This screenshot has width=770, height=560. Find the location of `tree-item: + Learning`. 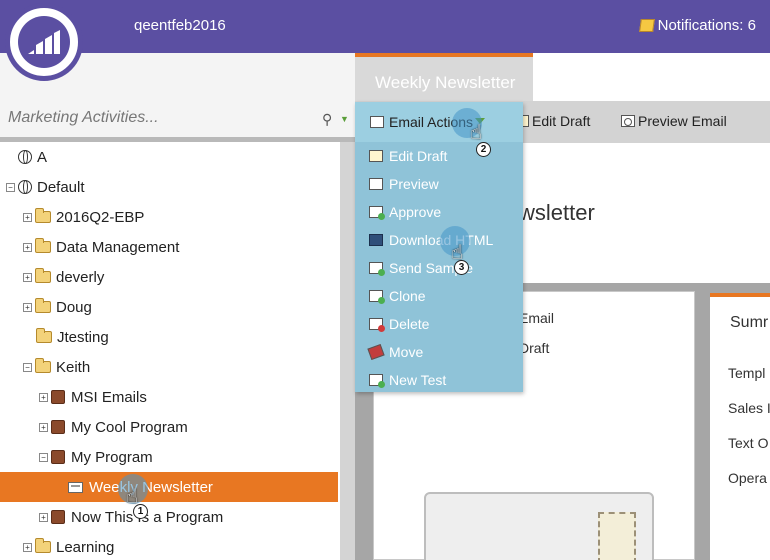

tree-item: + Learning is located at coordinates (169, 546).